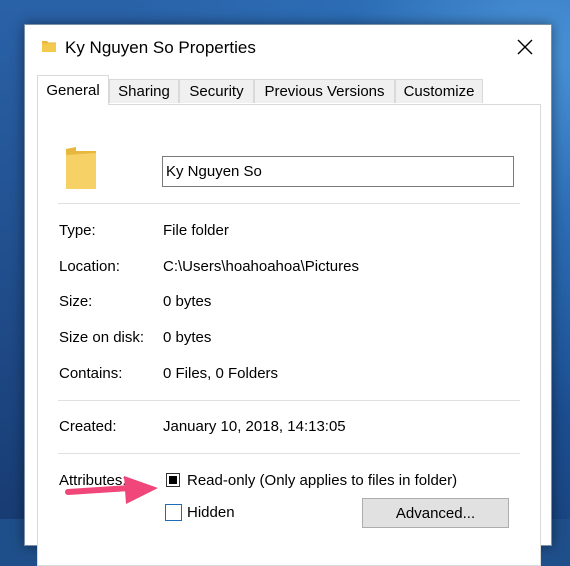 This screenshot has height=566, width=570. I want to click on tab-previous-versions-label: Previous Versions, so click(324, 91).